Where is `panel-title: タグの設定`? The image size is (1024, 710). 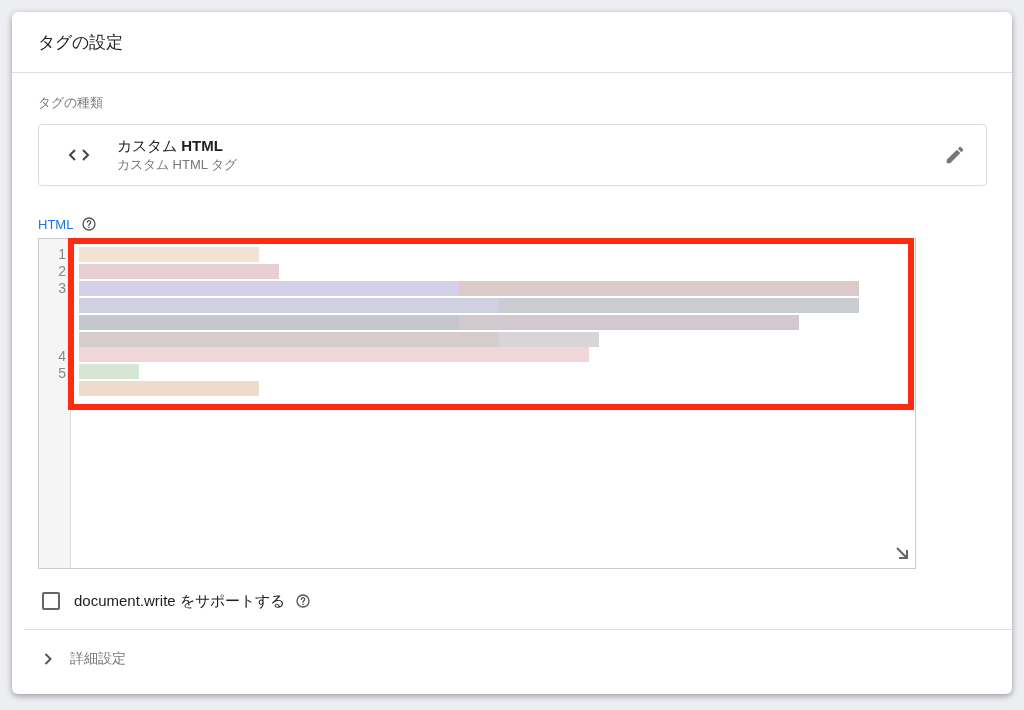
panel-title: タグの設定 is located at coordinates (80, 42).